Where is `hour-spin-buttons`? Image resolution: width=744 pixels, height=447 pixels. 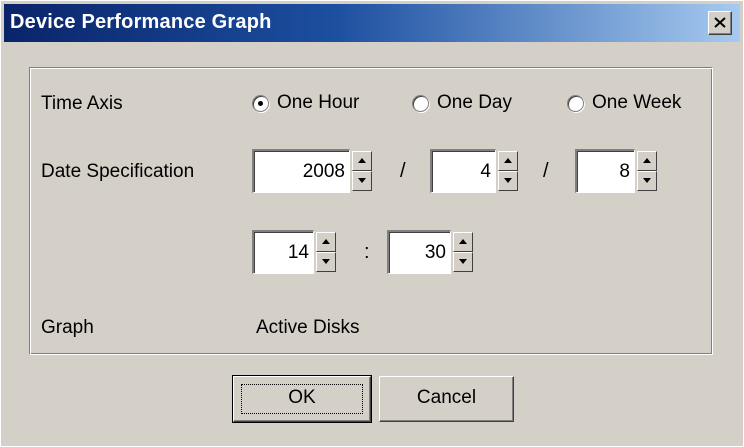 hour-spin-buttons is located at coordinates (326, 252).